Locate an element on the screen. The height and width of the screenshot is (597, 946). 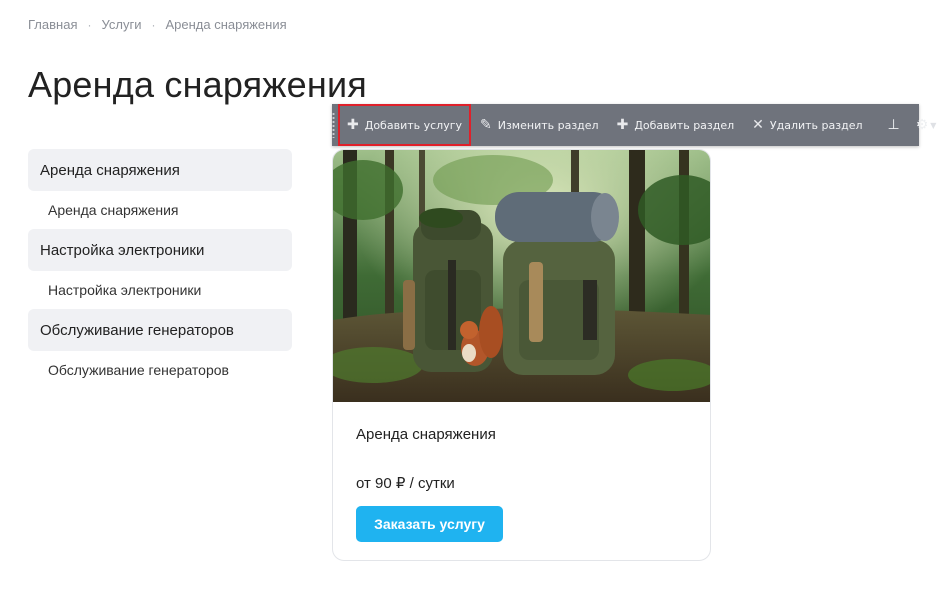
sidebar-item-equipment-rental: Аренда снаряжения is located at coordinates (160, 210).